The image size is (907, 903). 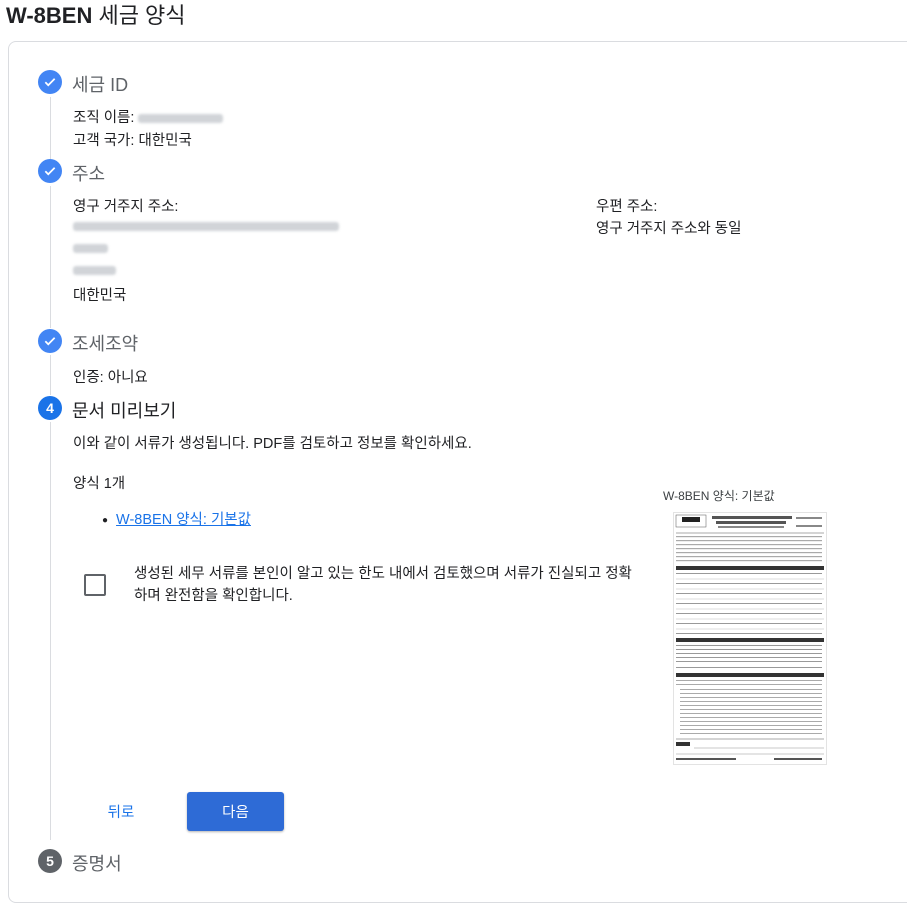 I want to click on step-number-4: 4, so click(x=50, y=408).